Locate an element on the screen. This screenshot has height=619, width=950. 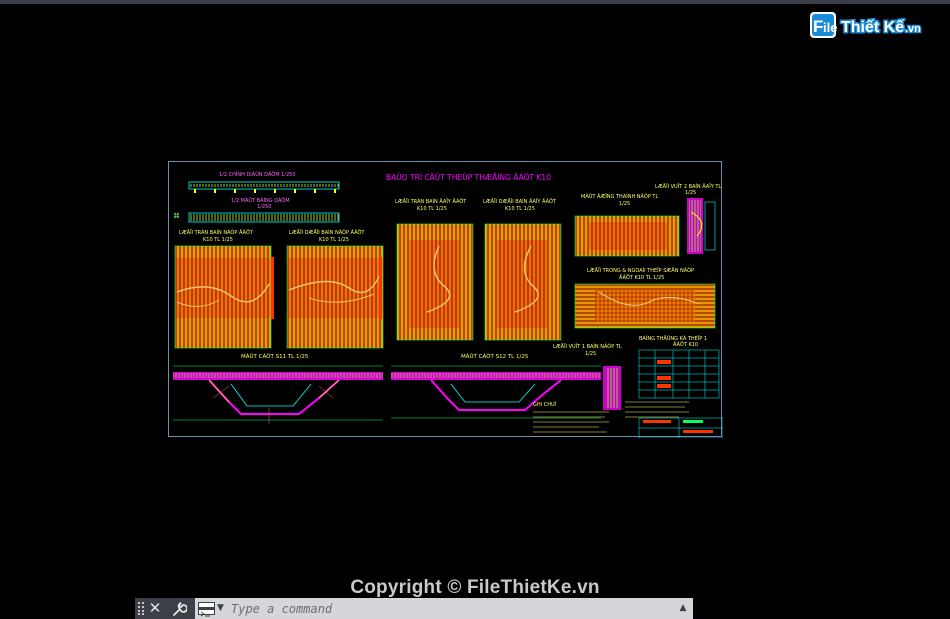
recent-commands-dropdown-icon: ▼ is located at coordinates (222, 608).